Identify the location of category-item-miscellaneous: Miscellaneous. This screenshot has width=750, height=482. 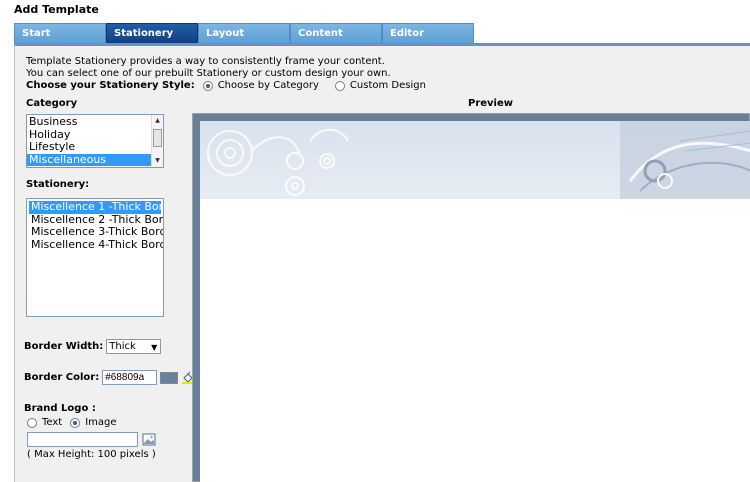
(89, 159).